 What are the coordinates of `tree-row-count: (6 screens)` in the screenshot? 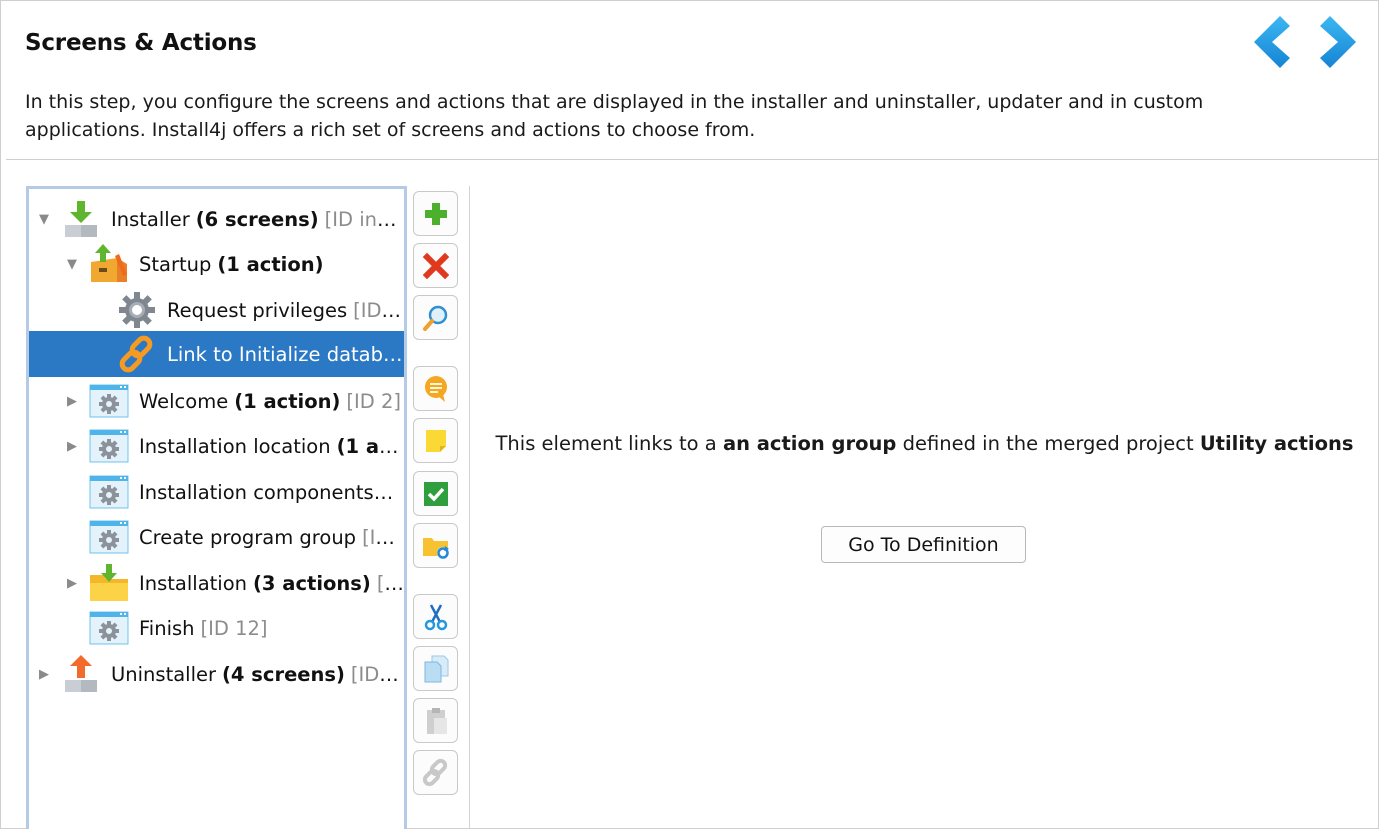 It's located at (257, 219).